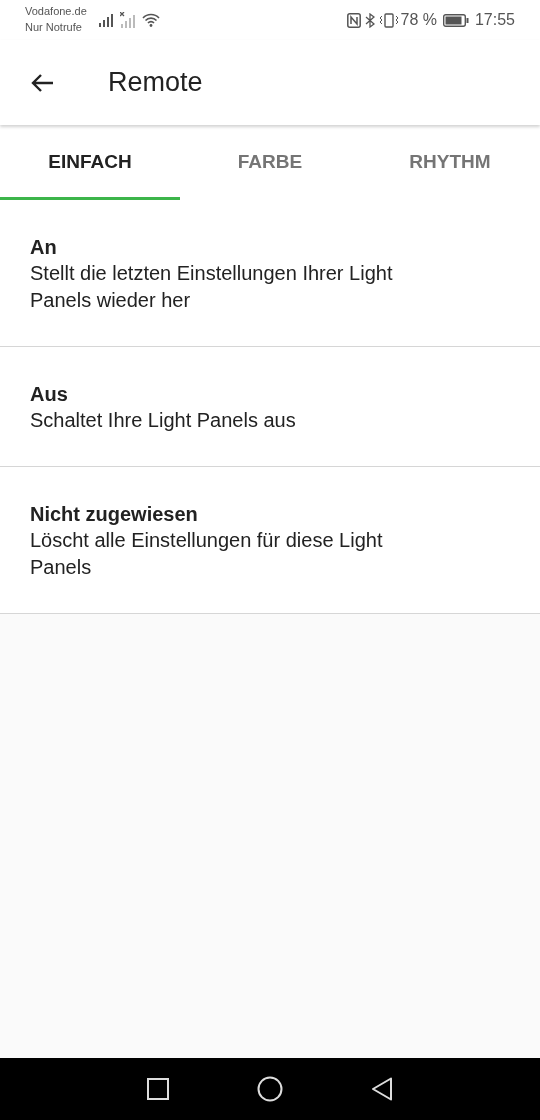 The height and width of the screenshot is (1120, 540). Describe the element at coordinates (114, 514) in the screenshot. I see `option-title: Nicht zugewiesen` at that location.